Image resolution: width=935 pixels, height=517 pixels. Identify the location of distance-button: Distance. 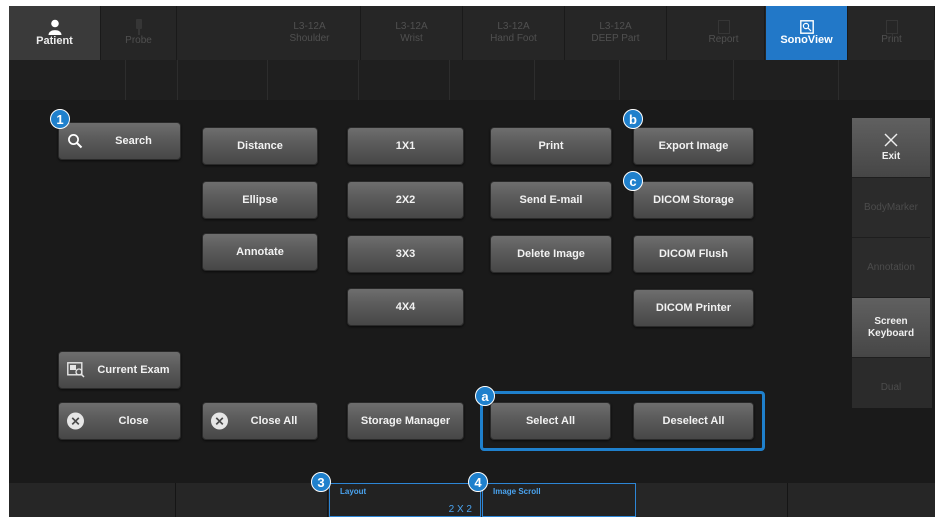
(260, 146).